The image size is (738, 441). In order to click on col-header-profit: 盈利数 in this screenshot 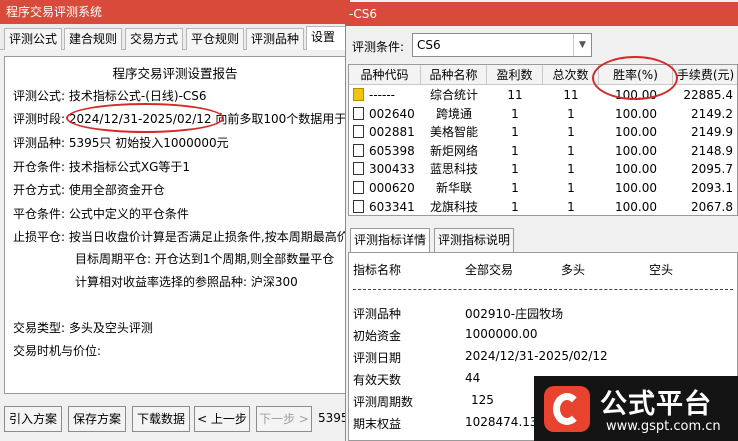, I will do `click(515, 75)`.